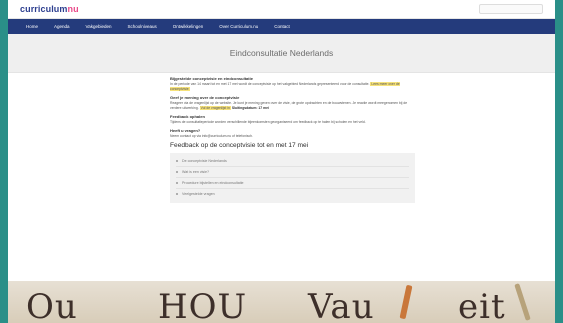 This screenshot has width=563, height=323. I want to click on photo-text: eit, so click(482, 305).